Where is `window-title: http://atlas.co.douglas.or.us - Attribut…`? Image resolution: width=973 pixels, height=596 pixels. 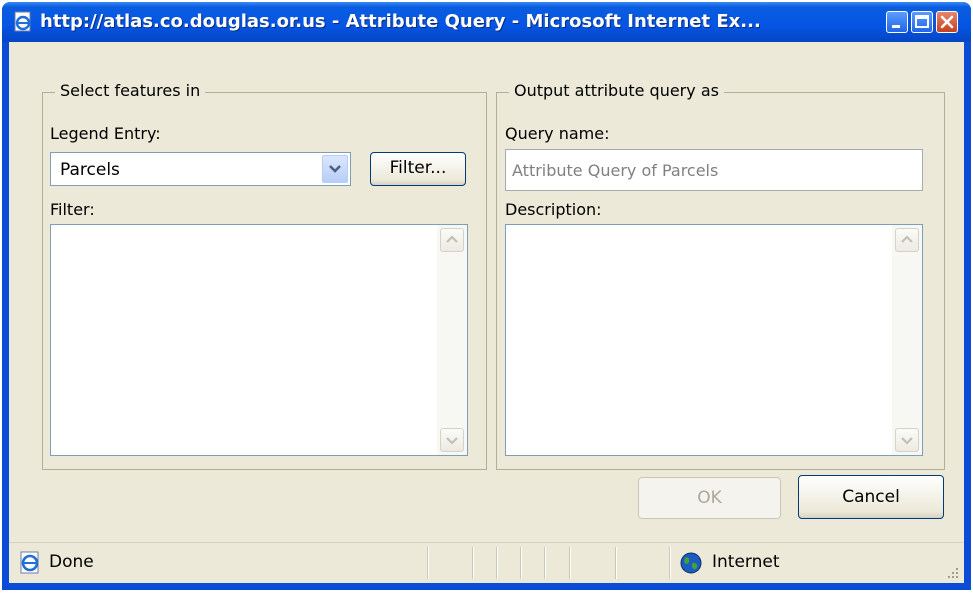
window-title: http://atlas.co.douglas.or.us - Attribut… is located at coordinates (400, 21).